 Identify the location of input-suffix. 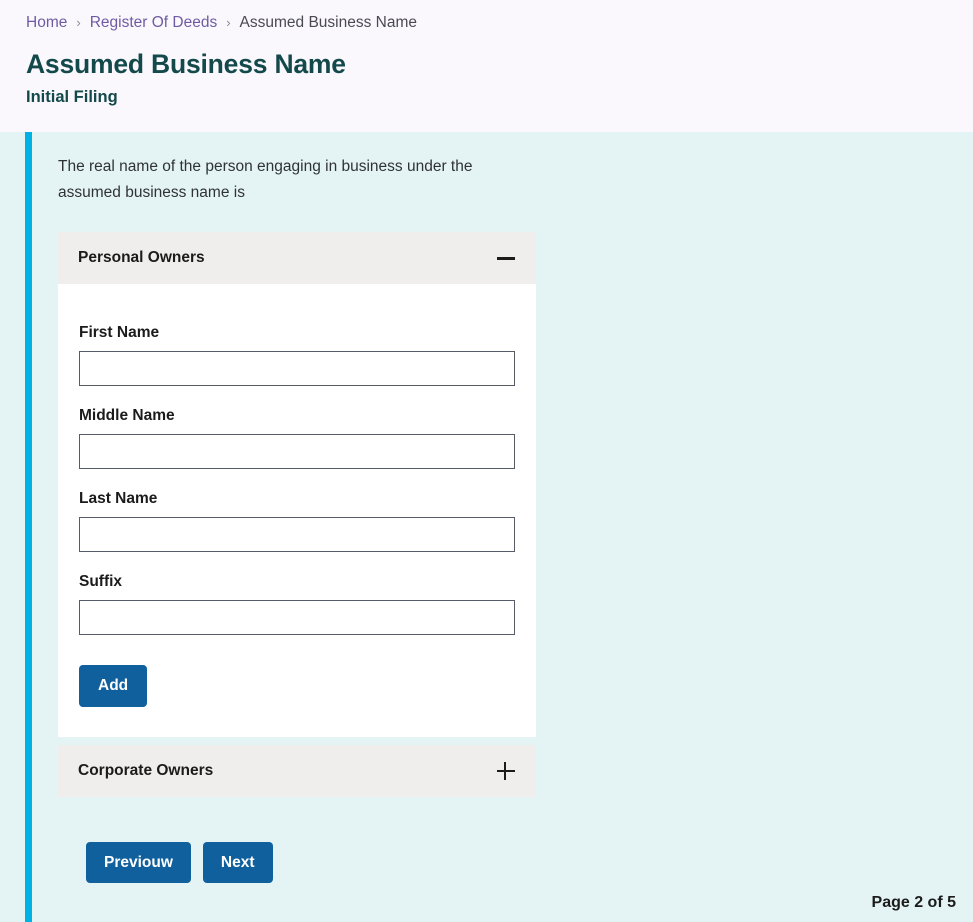
(297, 618).